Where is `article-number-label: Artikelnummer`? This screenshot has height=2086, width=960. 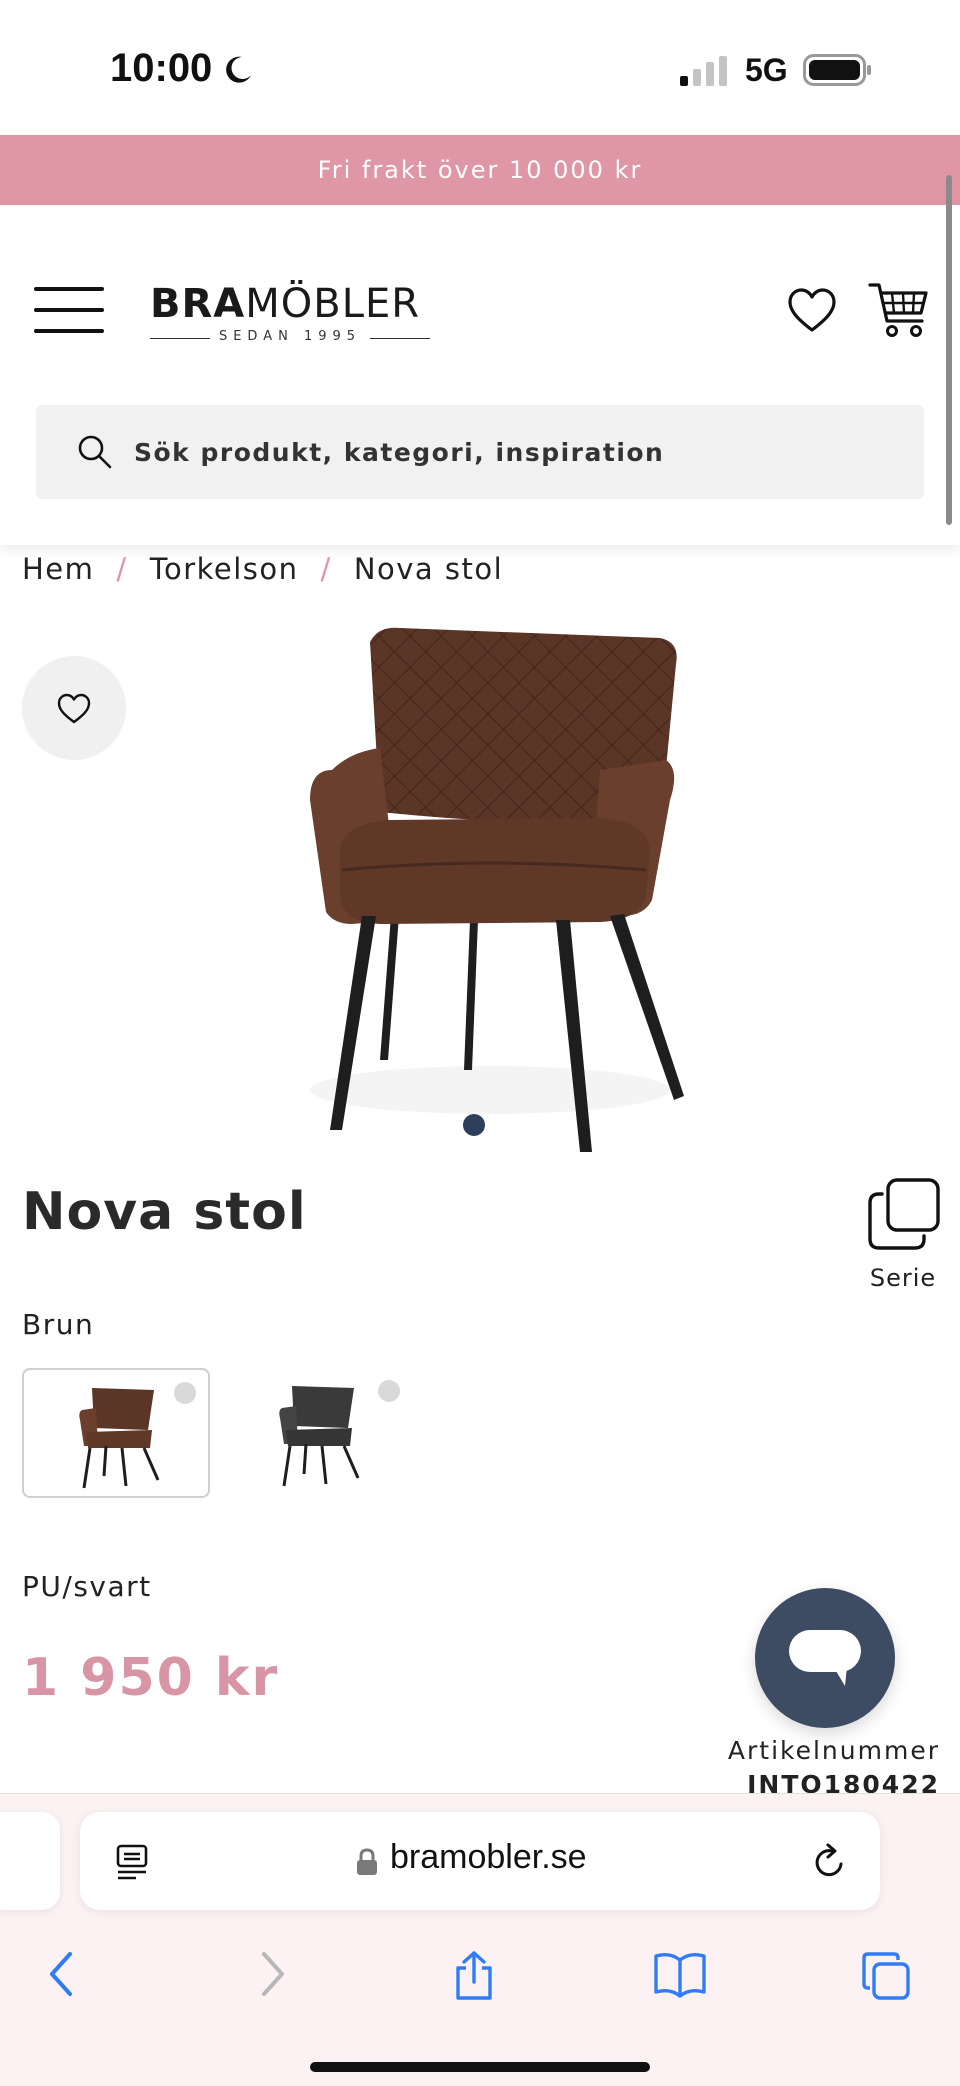
article-number-label: Artikelnummer is located at coordinates (833, 1750).